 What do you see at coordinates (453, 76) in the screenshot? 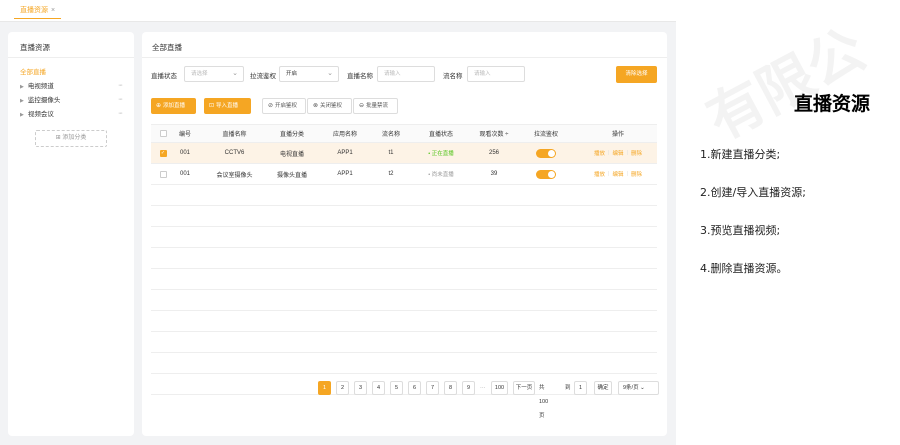
I see `stream-filter-label: 流名称` at bounding box center [453, 76].